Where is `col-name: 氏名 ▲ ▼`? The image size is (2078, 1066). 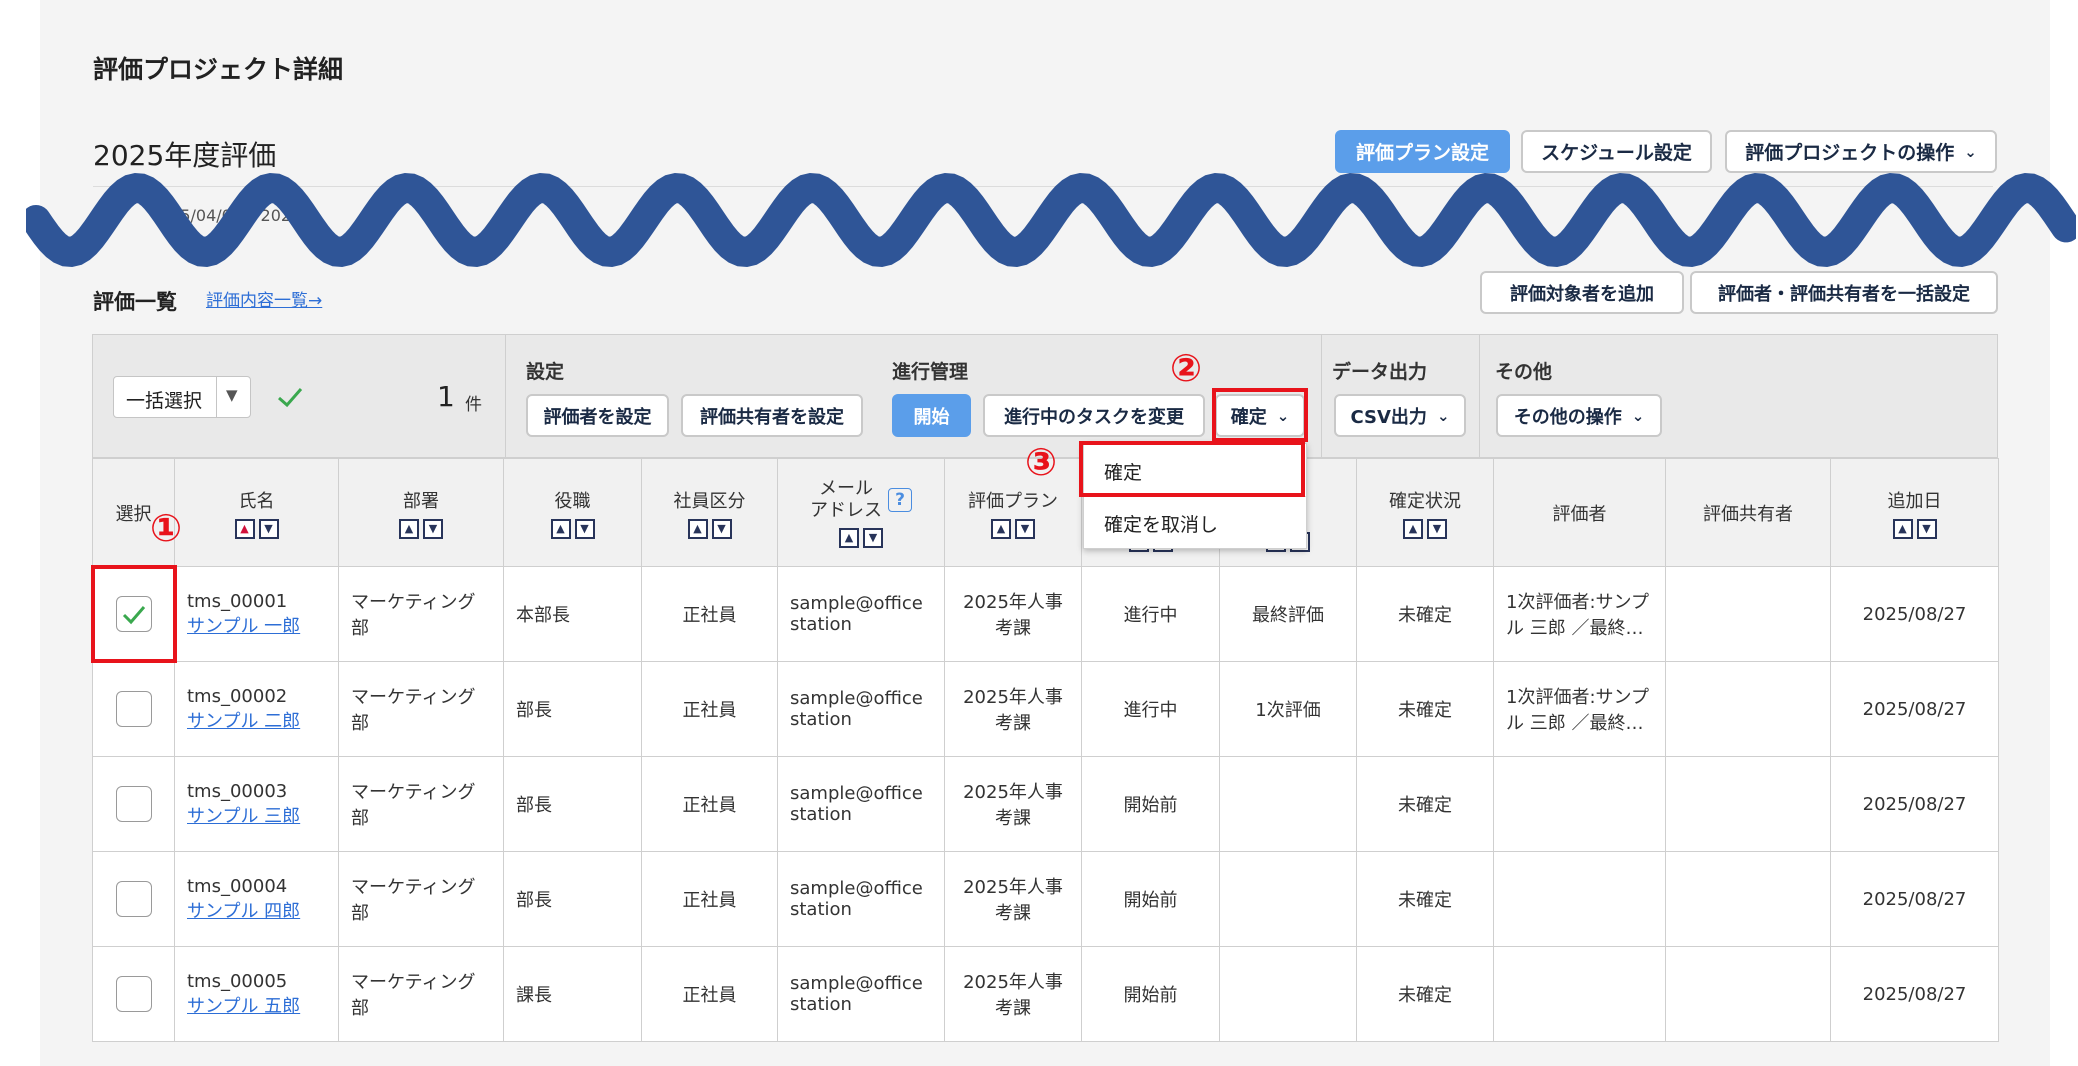 col-name: 氏名 ▲ ▼ is located at coordinates (256, 512).